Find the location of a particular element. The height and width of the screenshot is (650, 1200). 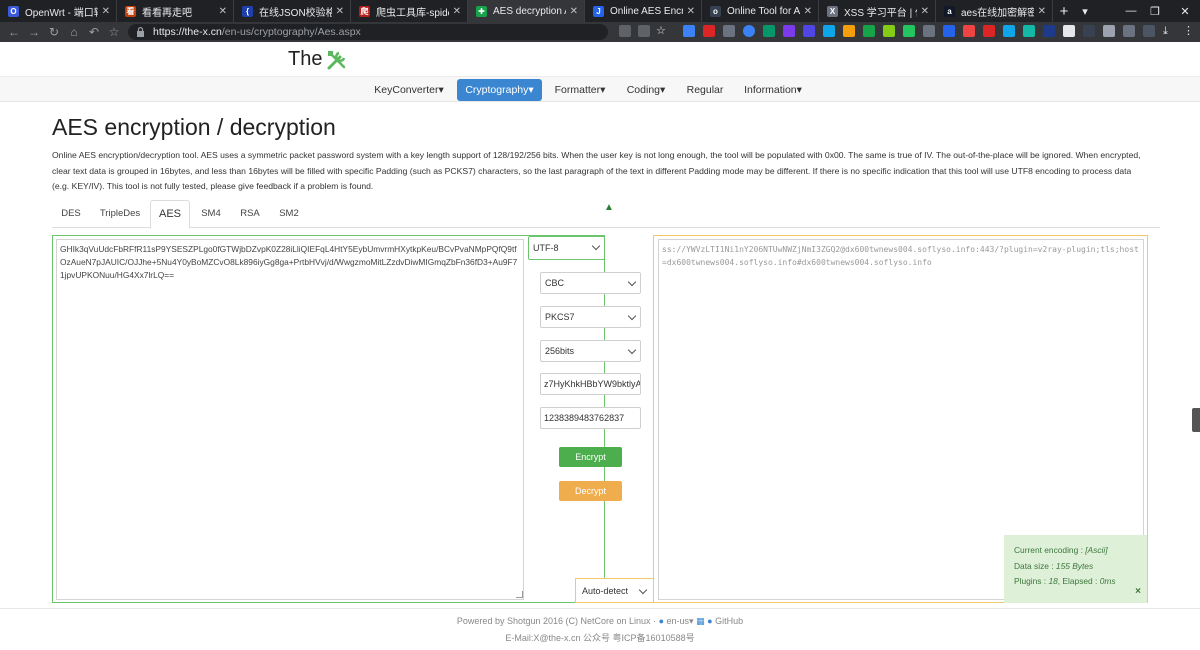

browser-tab: o Online Tool for AES E ✕ is located at coordinates (760, 11).